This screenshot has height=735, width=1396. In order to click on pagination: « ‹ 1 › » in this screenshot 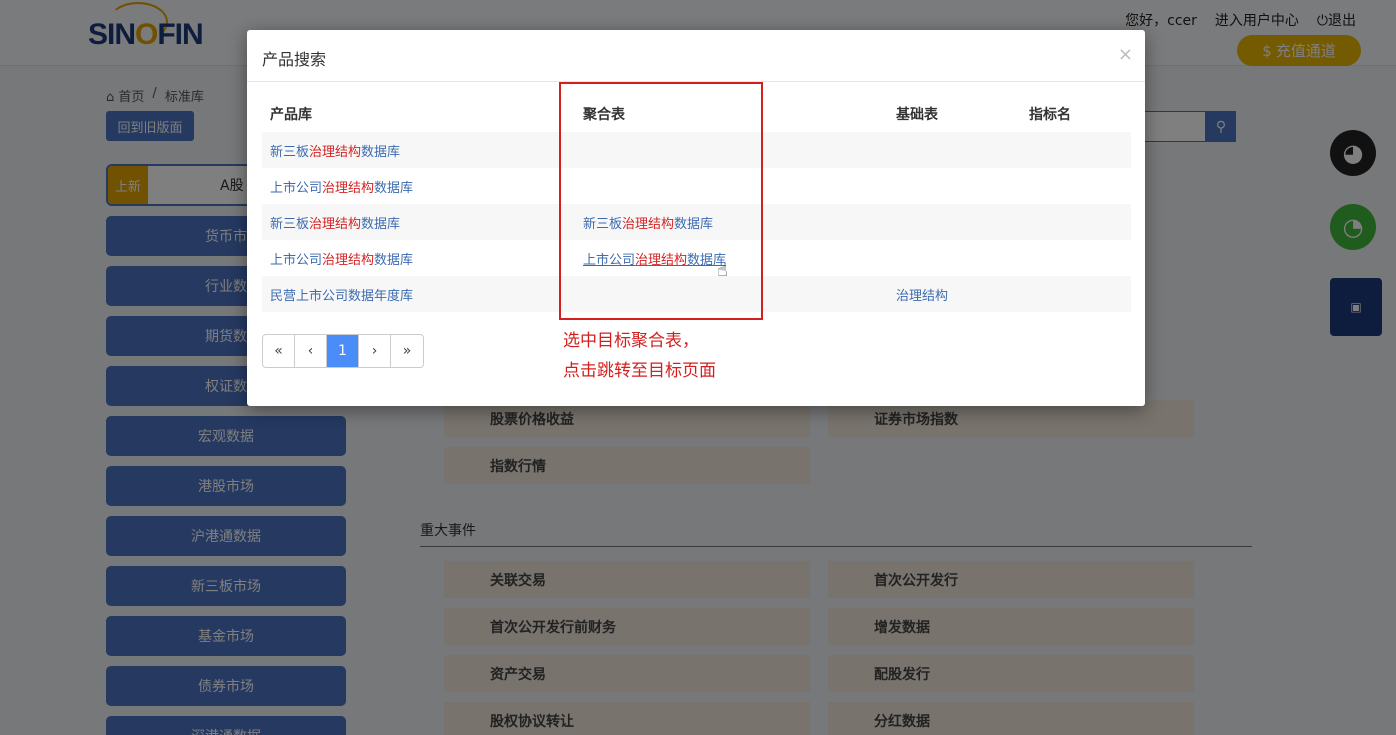, I will do `click(343, 351)`.